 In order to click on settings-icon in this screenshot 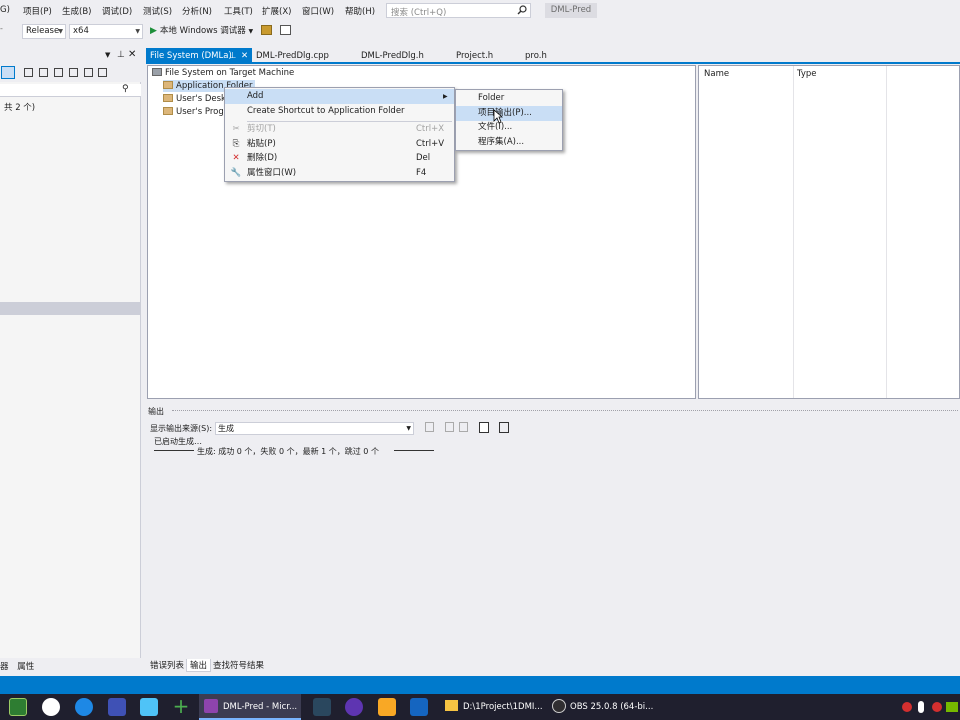, I will do `click(102, 72)`.